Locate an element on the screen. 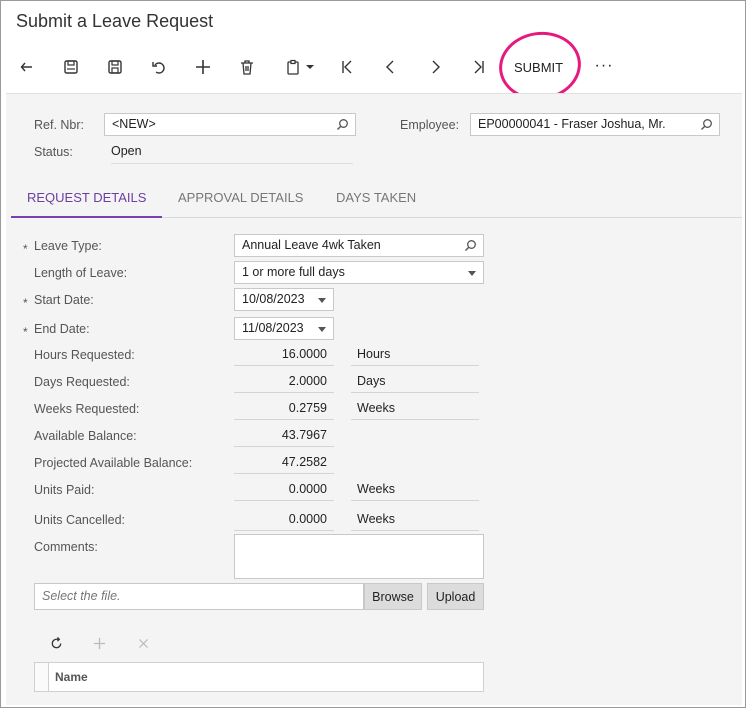  clipboard-icon is located at coordinates (299, 67).